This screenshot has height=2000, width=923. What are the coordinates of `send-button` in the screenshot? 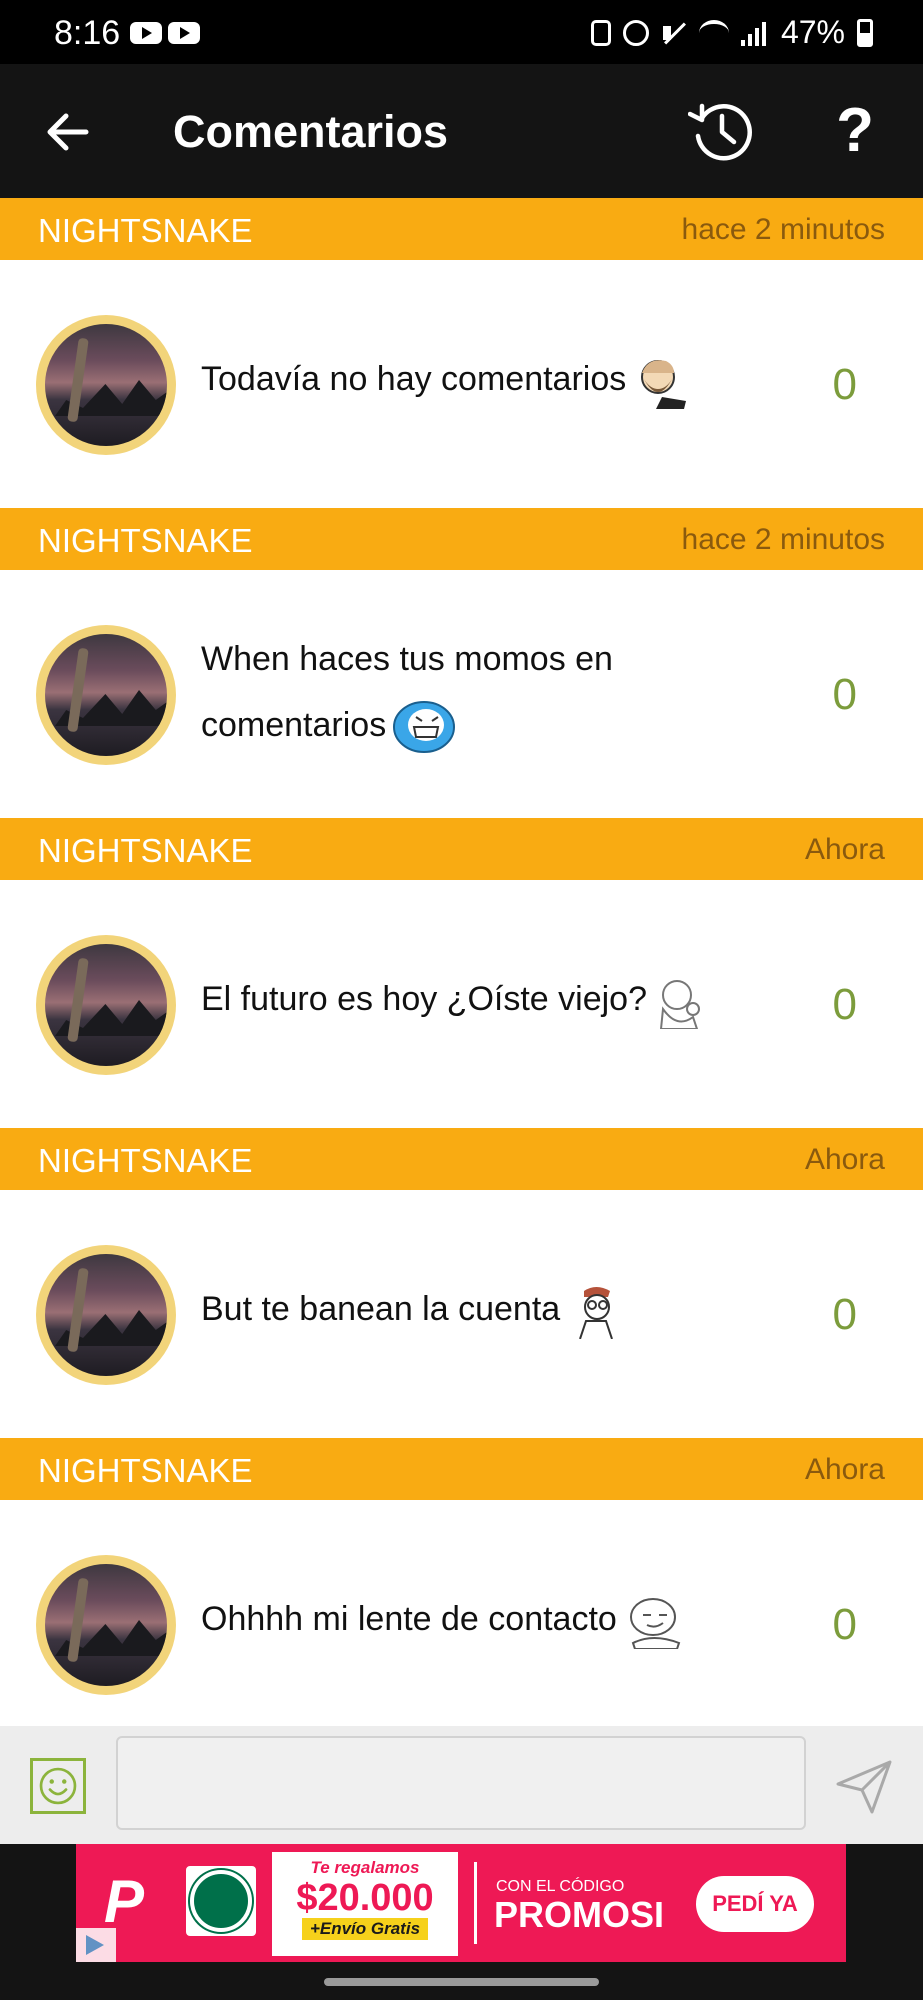 It's located at (864, 1786).